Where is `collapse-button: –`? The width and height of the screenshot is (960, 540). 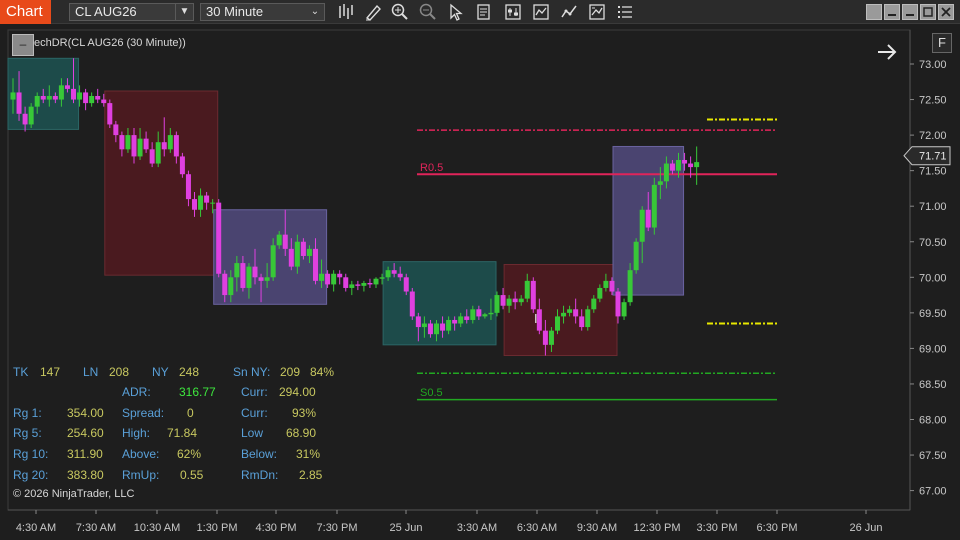 collapse-button: – is located at coordinates (23, 45).